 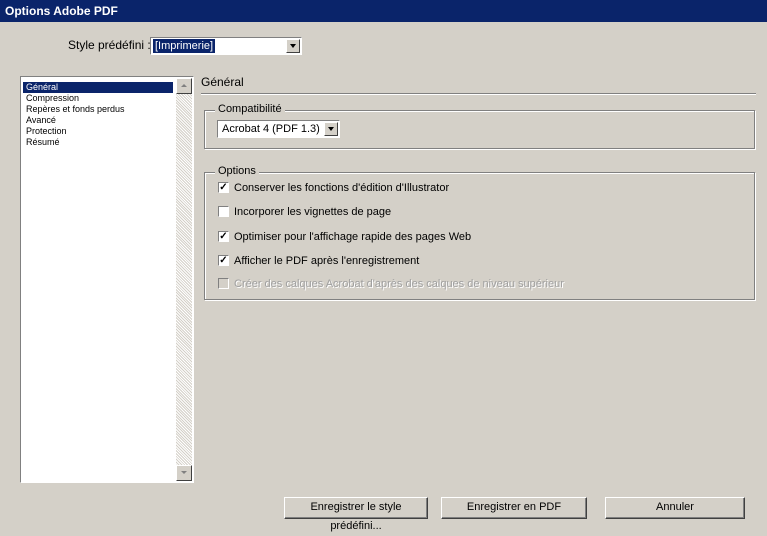 What do you see at coordinates (223, 260) in the screenshot?
I see `checkbox-view-pdf-after-save: ✓` at bounding box center [223, 260].